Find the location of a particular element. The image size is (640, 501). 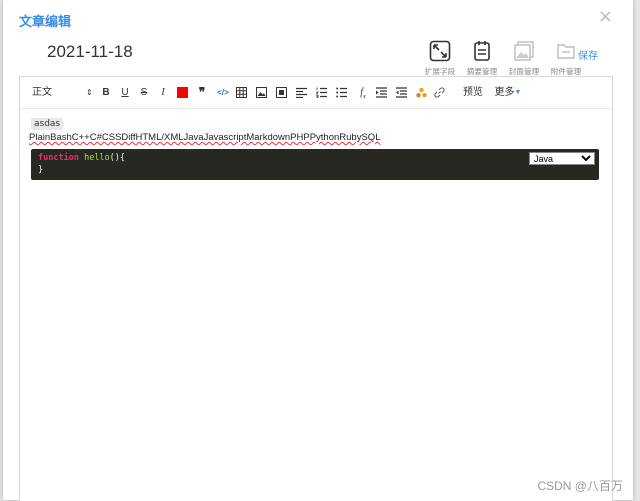

emoticon-button is located at coordinates (422, 92).